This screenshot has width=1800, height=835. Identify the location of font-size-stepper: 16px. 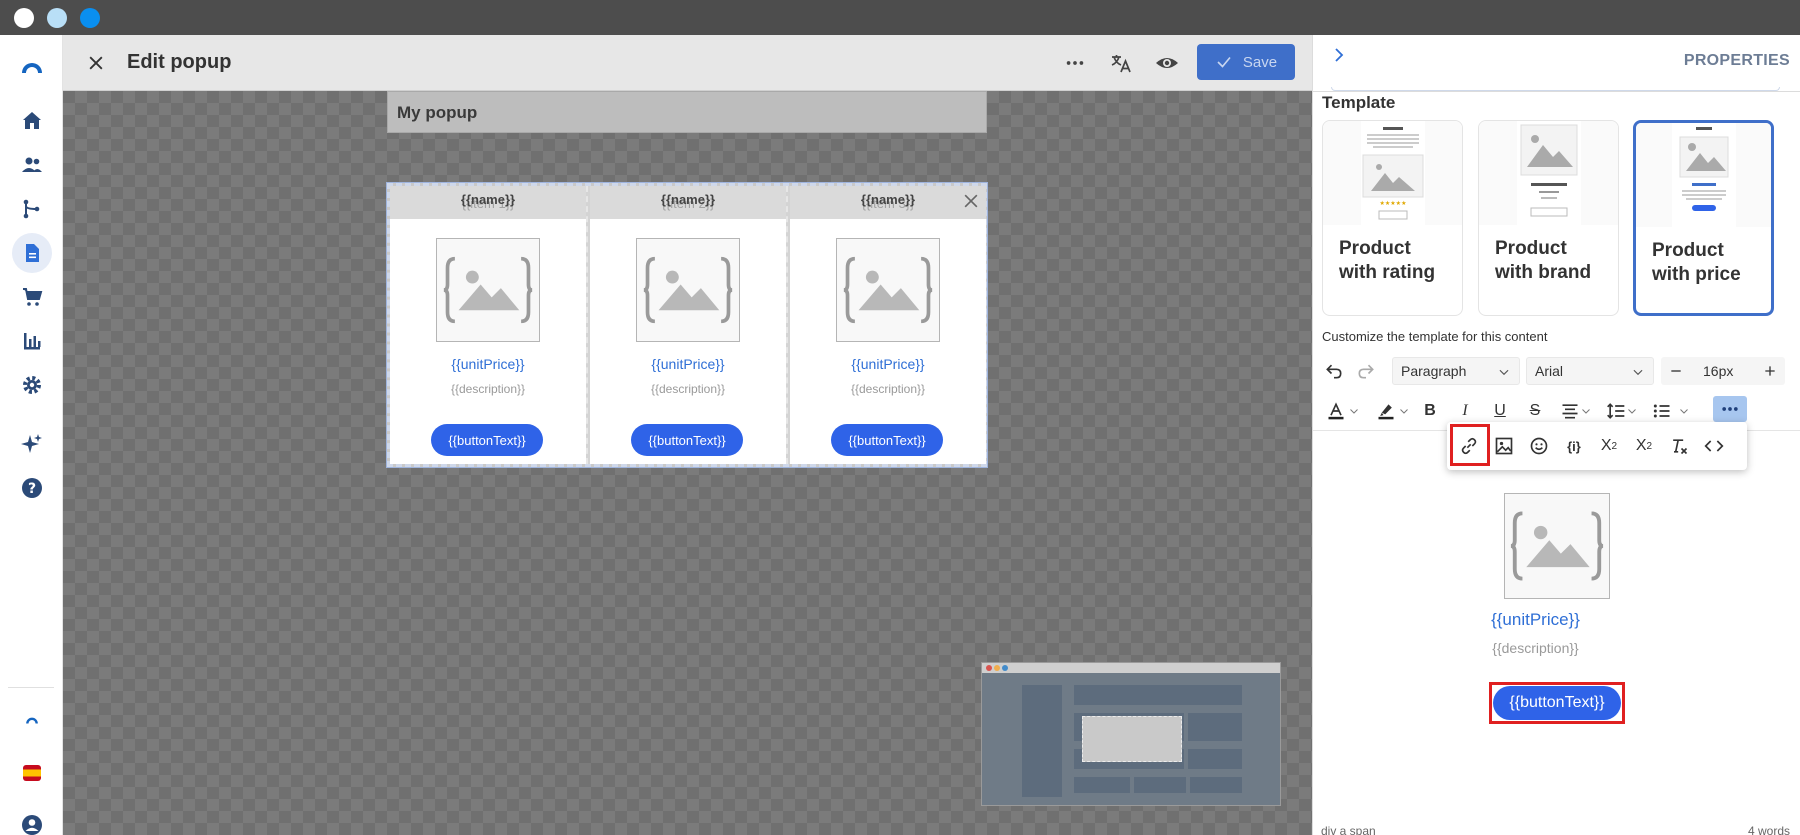
(1723, 371).